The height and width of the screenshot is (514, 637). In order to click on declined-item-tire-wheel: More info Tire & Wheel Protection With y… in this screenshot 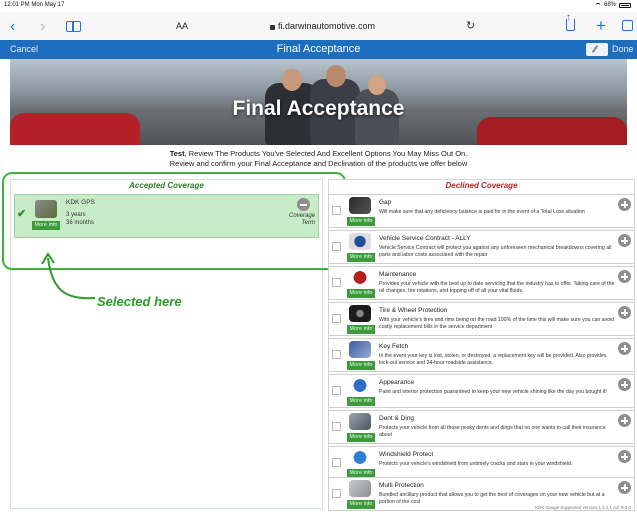, I will do `click(481, 319)`.